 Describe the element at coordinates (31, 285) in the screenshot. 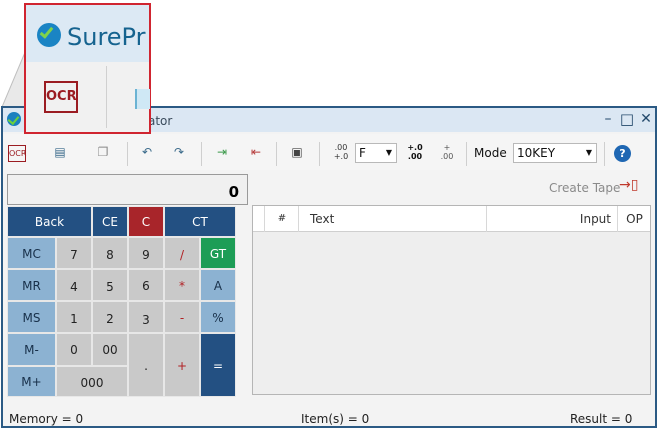

I see `memory-recall-button: MR` at that location.